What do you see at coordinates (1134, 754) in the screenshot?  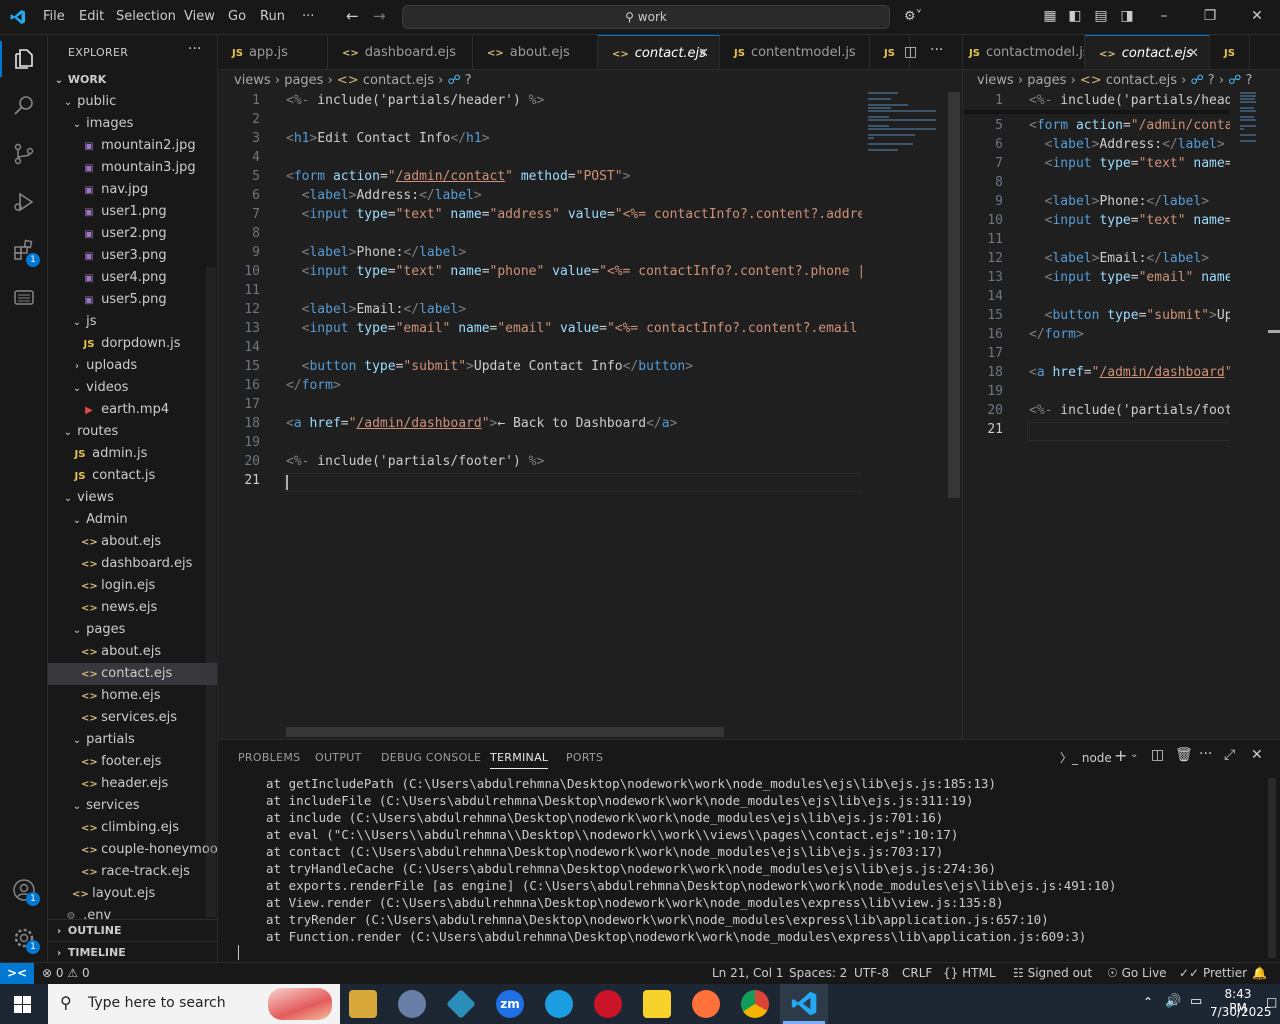 I see `chevron-down-icon: ⌄` at bounding box center [1134, 754].